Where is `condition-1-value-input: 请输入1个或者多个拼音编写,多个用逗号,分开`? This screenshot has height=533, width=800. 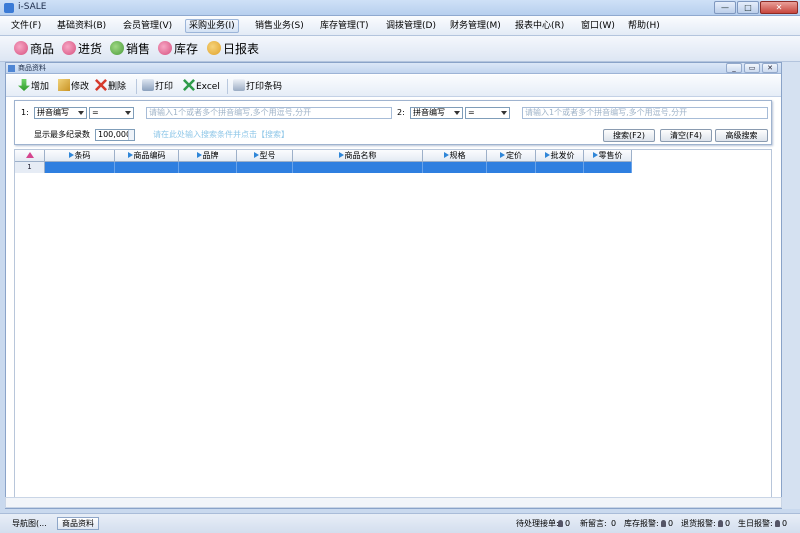 condition-1-value-input: 请输入1个或者多个拼音编写,多个用逗号,分开 is located at coordinates (269, 113).